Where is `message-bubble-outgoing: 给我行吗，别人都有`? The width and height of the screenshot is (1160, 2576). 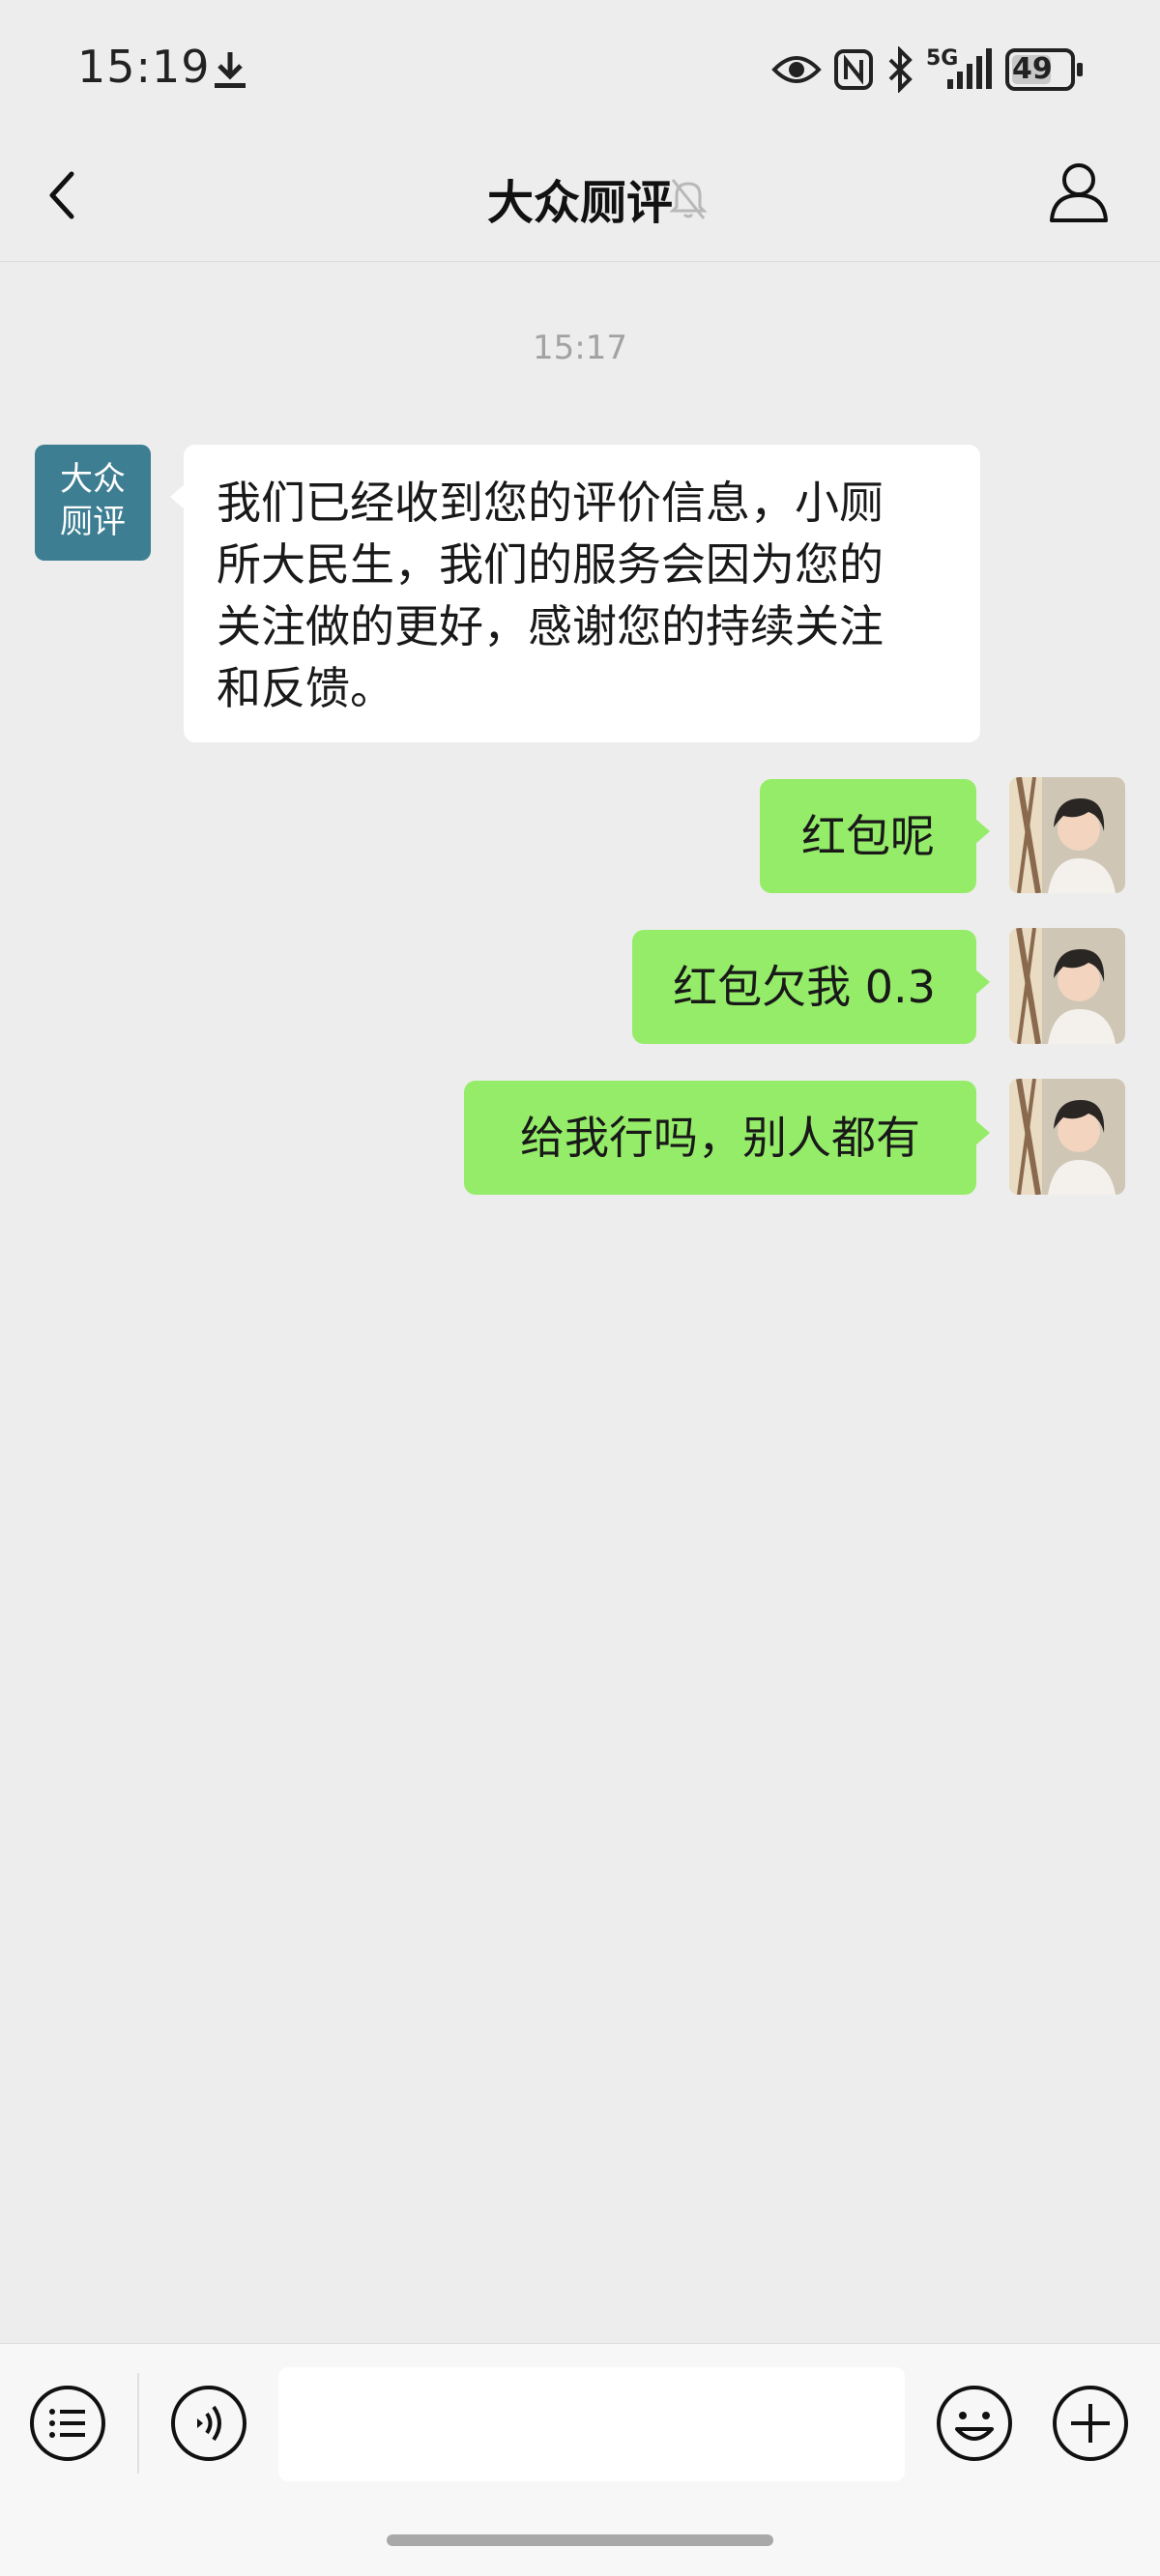 message-bubble-outgoing: 给我行吗，别人都有 is located at coordinates (727, 1138).